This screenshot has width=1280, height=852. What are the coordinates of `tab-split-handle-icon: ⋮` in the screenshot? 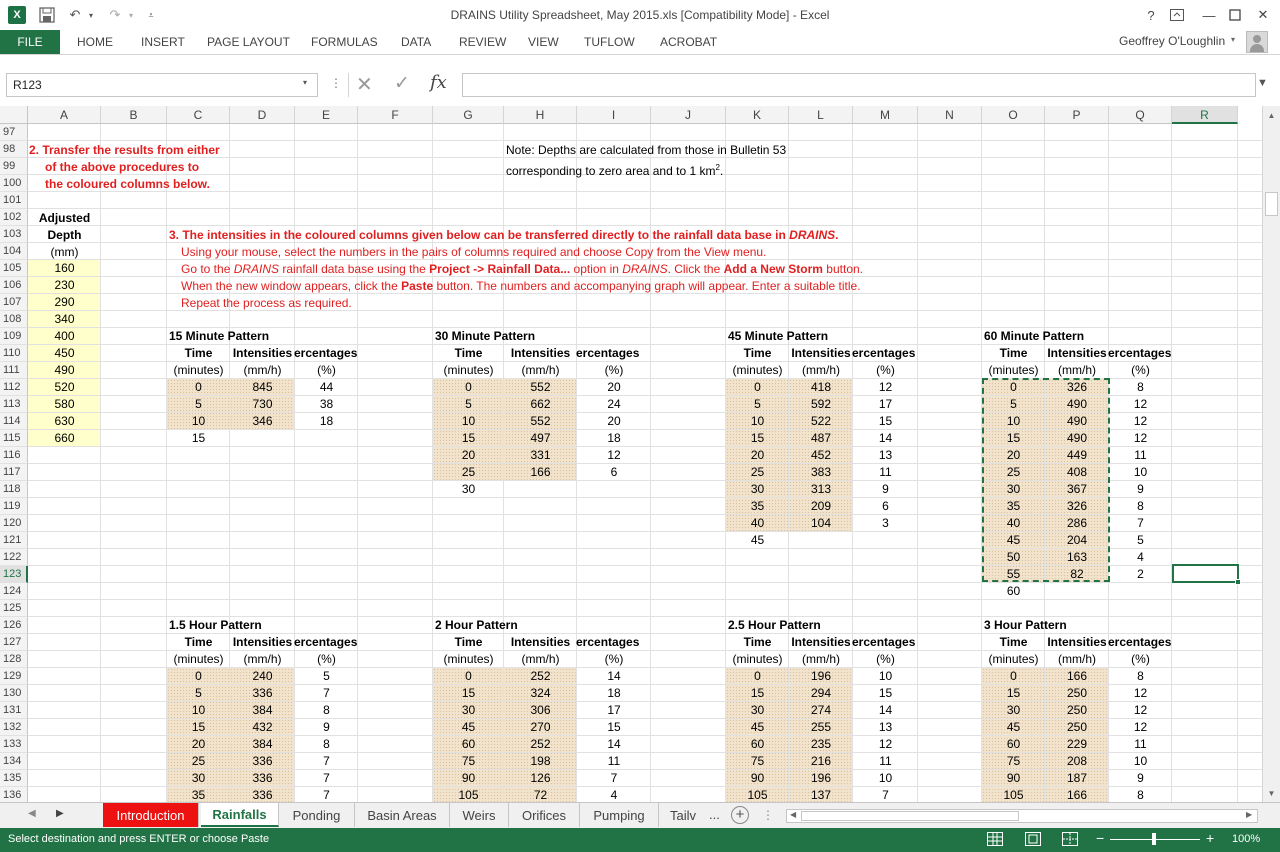 It's located at (768, 815).